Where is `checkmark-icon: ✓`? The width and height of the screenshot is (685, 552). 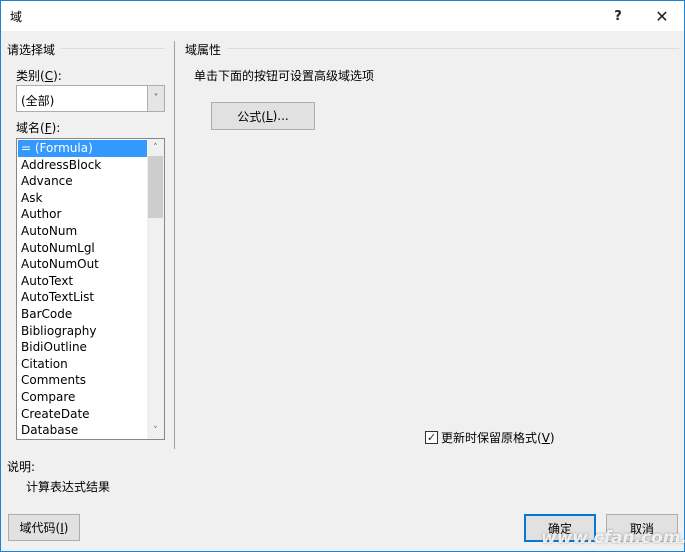
checkmark-icon: ✓ is located at coordinates (431, 437).